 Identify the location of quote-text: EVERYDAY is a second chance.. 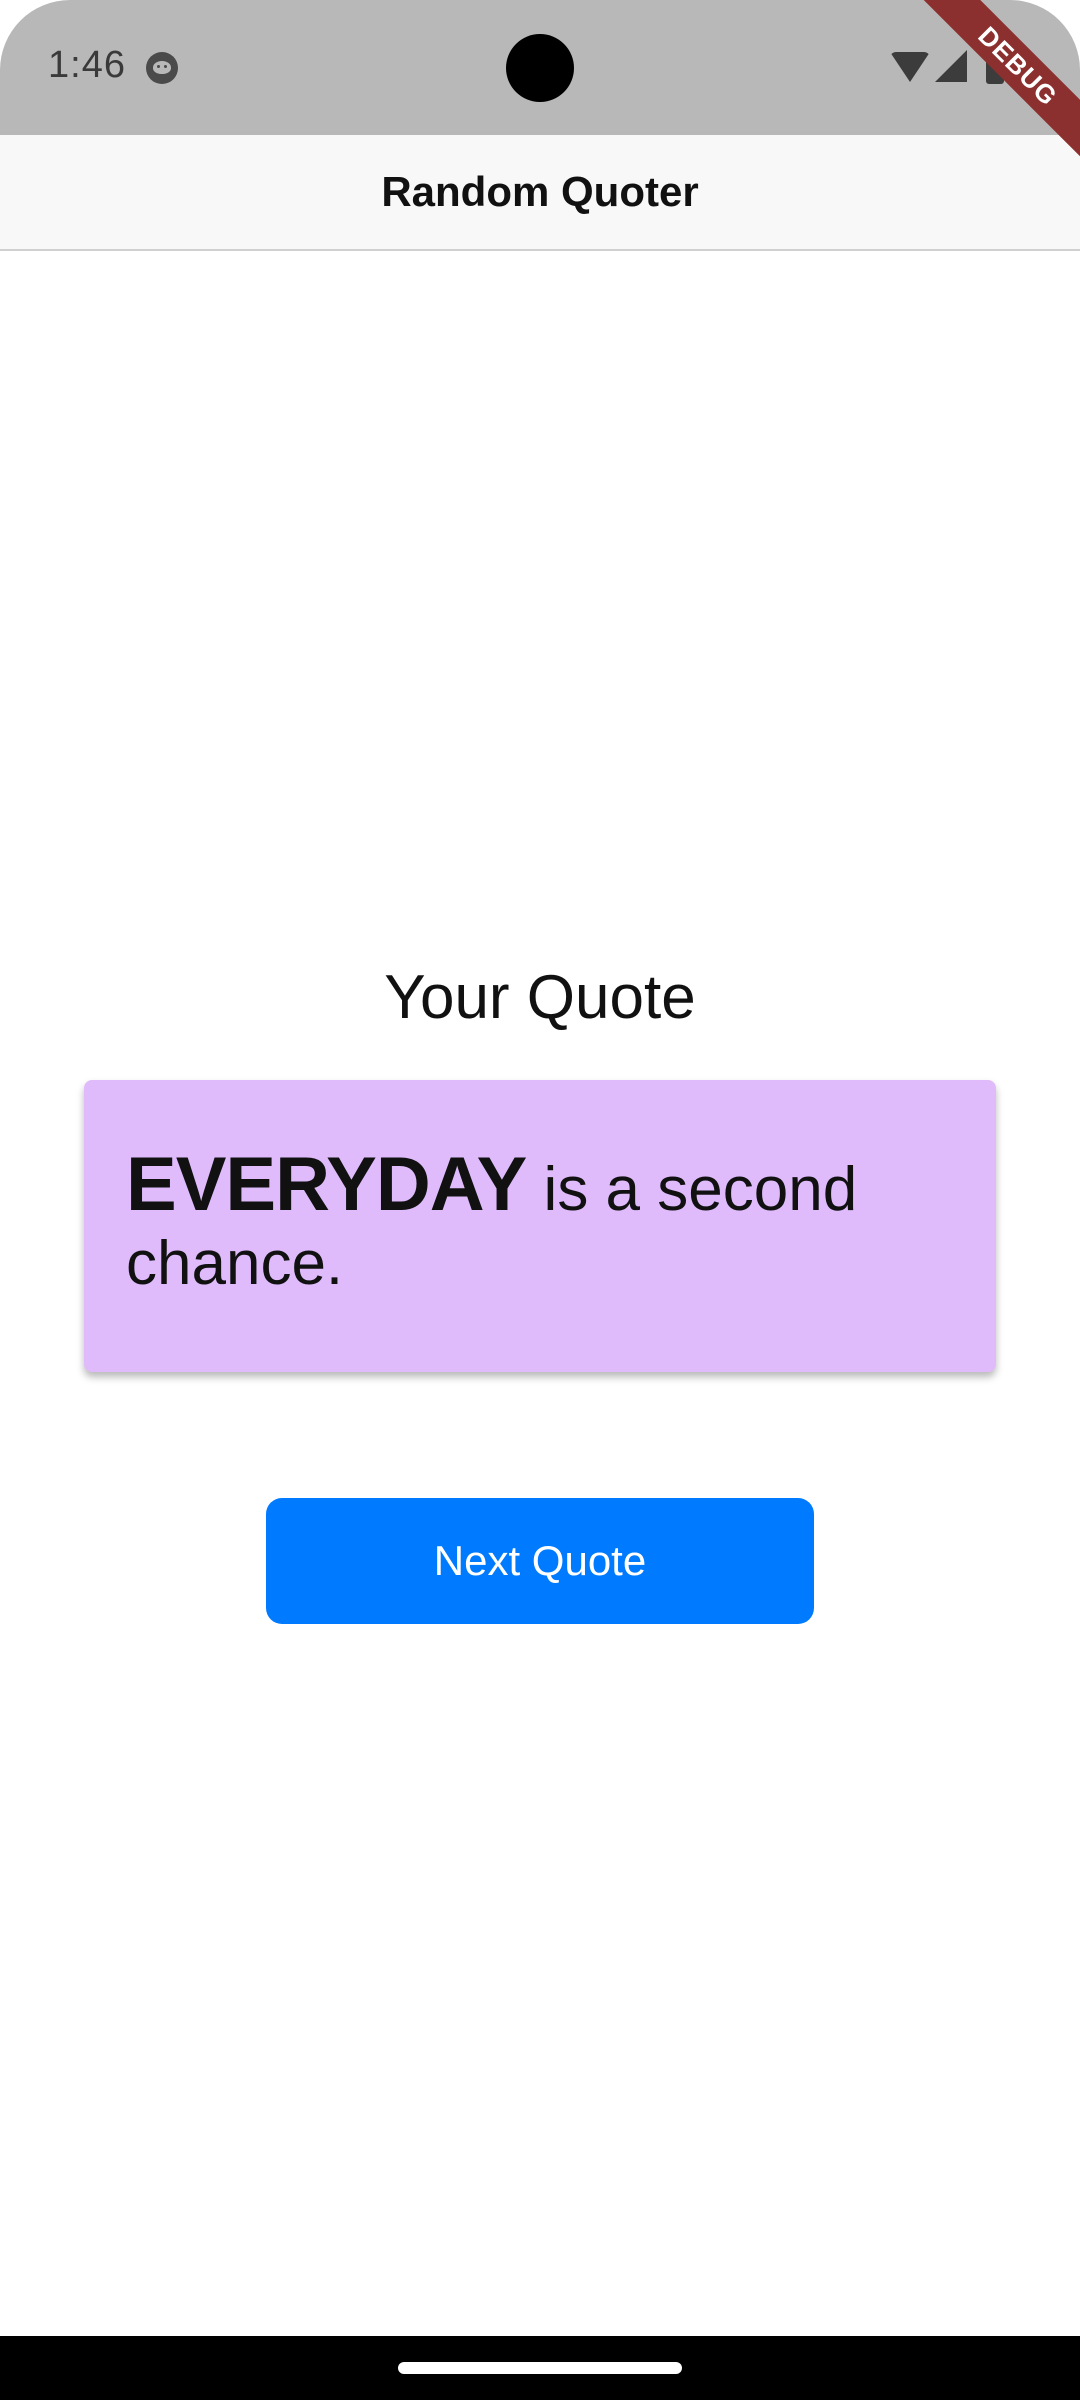
(540, 1224).